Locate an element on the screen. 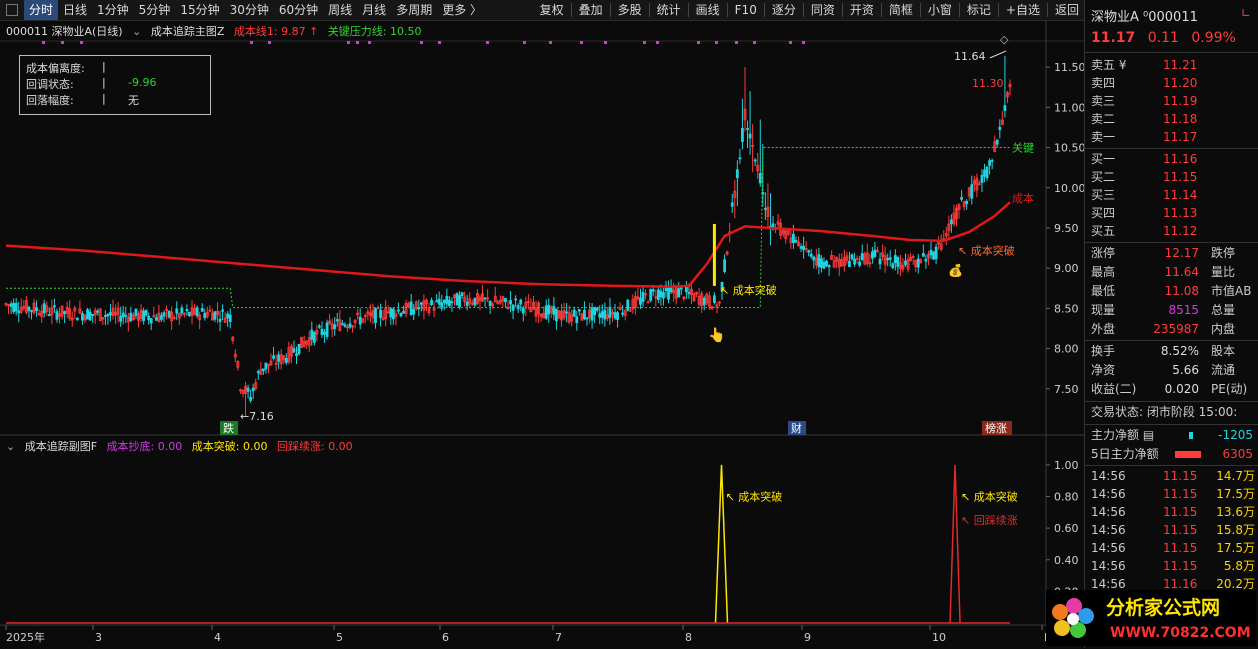 The image size is (1258, 649). sub-series-3: 回踩续涨: 0.00 is located at coordinates (314, 446).